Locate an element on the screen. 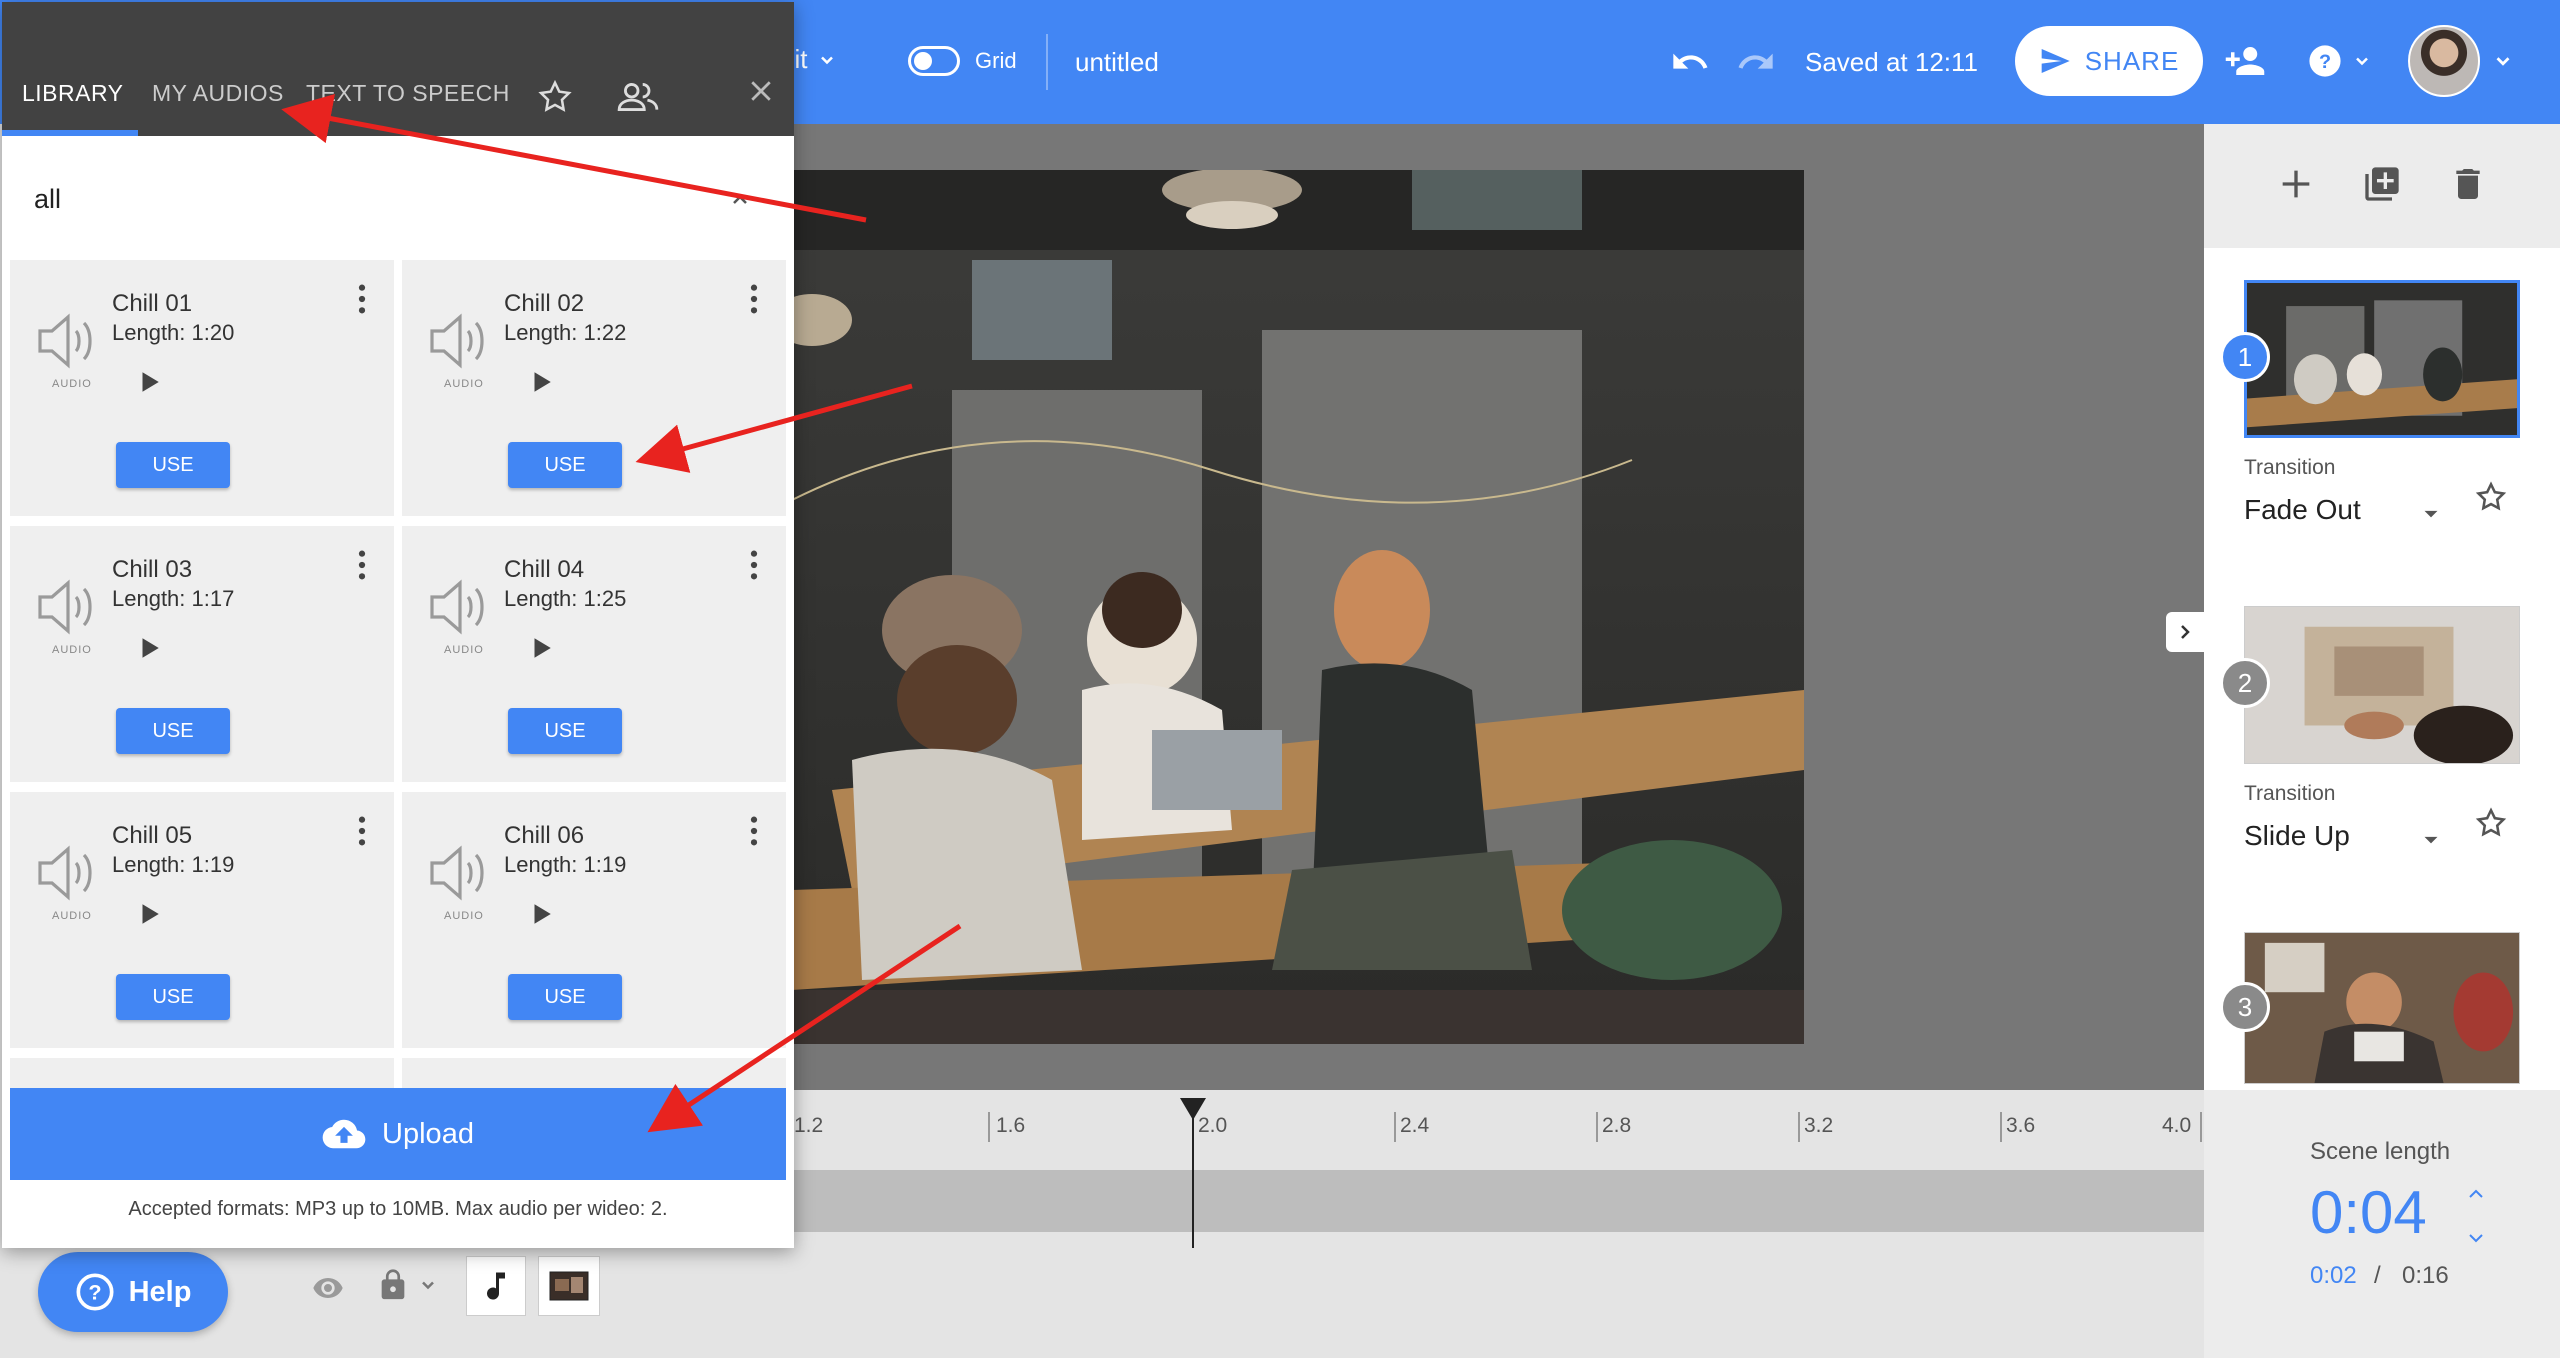  audio-length: Length: 1:25 is located at coordinates (565, 598).